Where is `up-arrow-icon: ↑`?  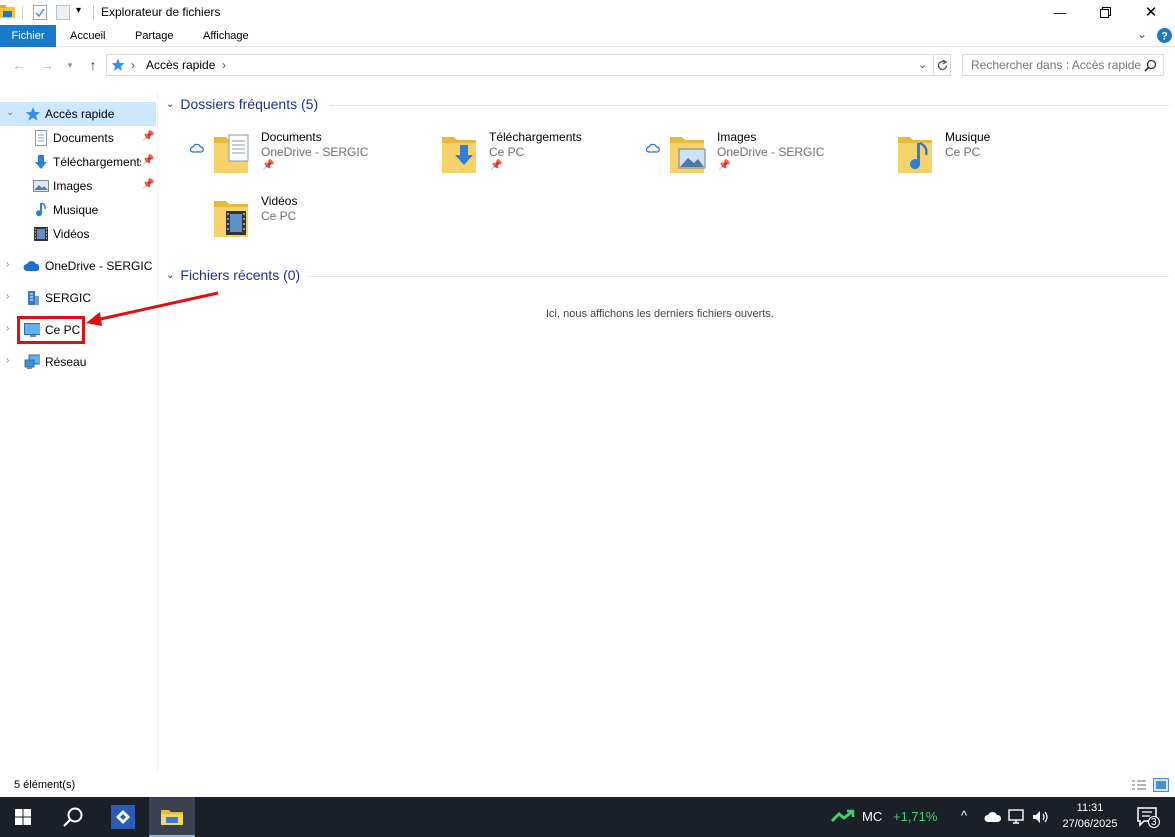 up-arrow-icon: ↑ is located at coordinates (93, 65).